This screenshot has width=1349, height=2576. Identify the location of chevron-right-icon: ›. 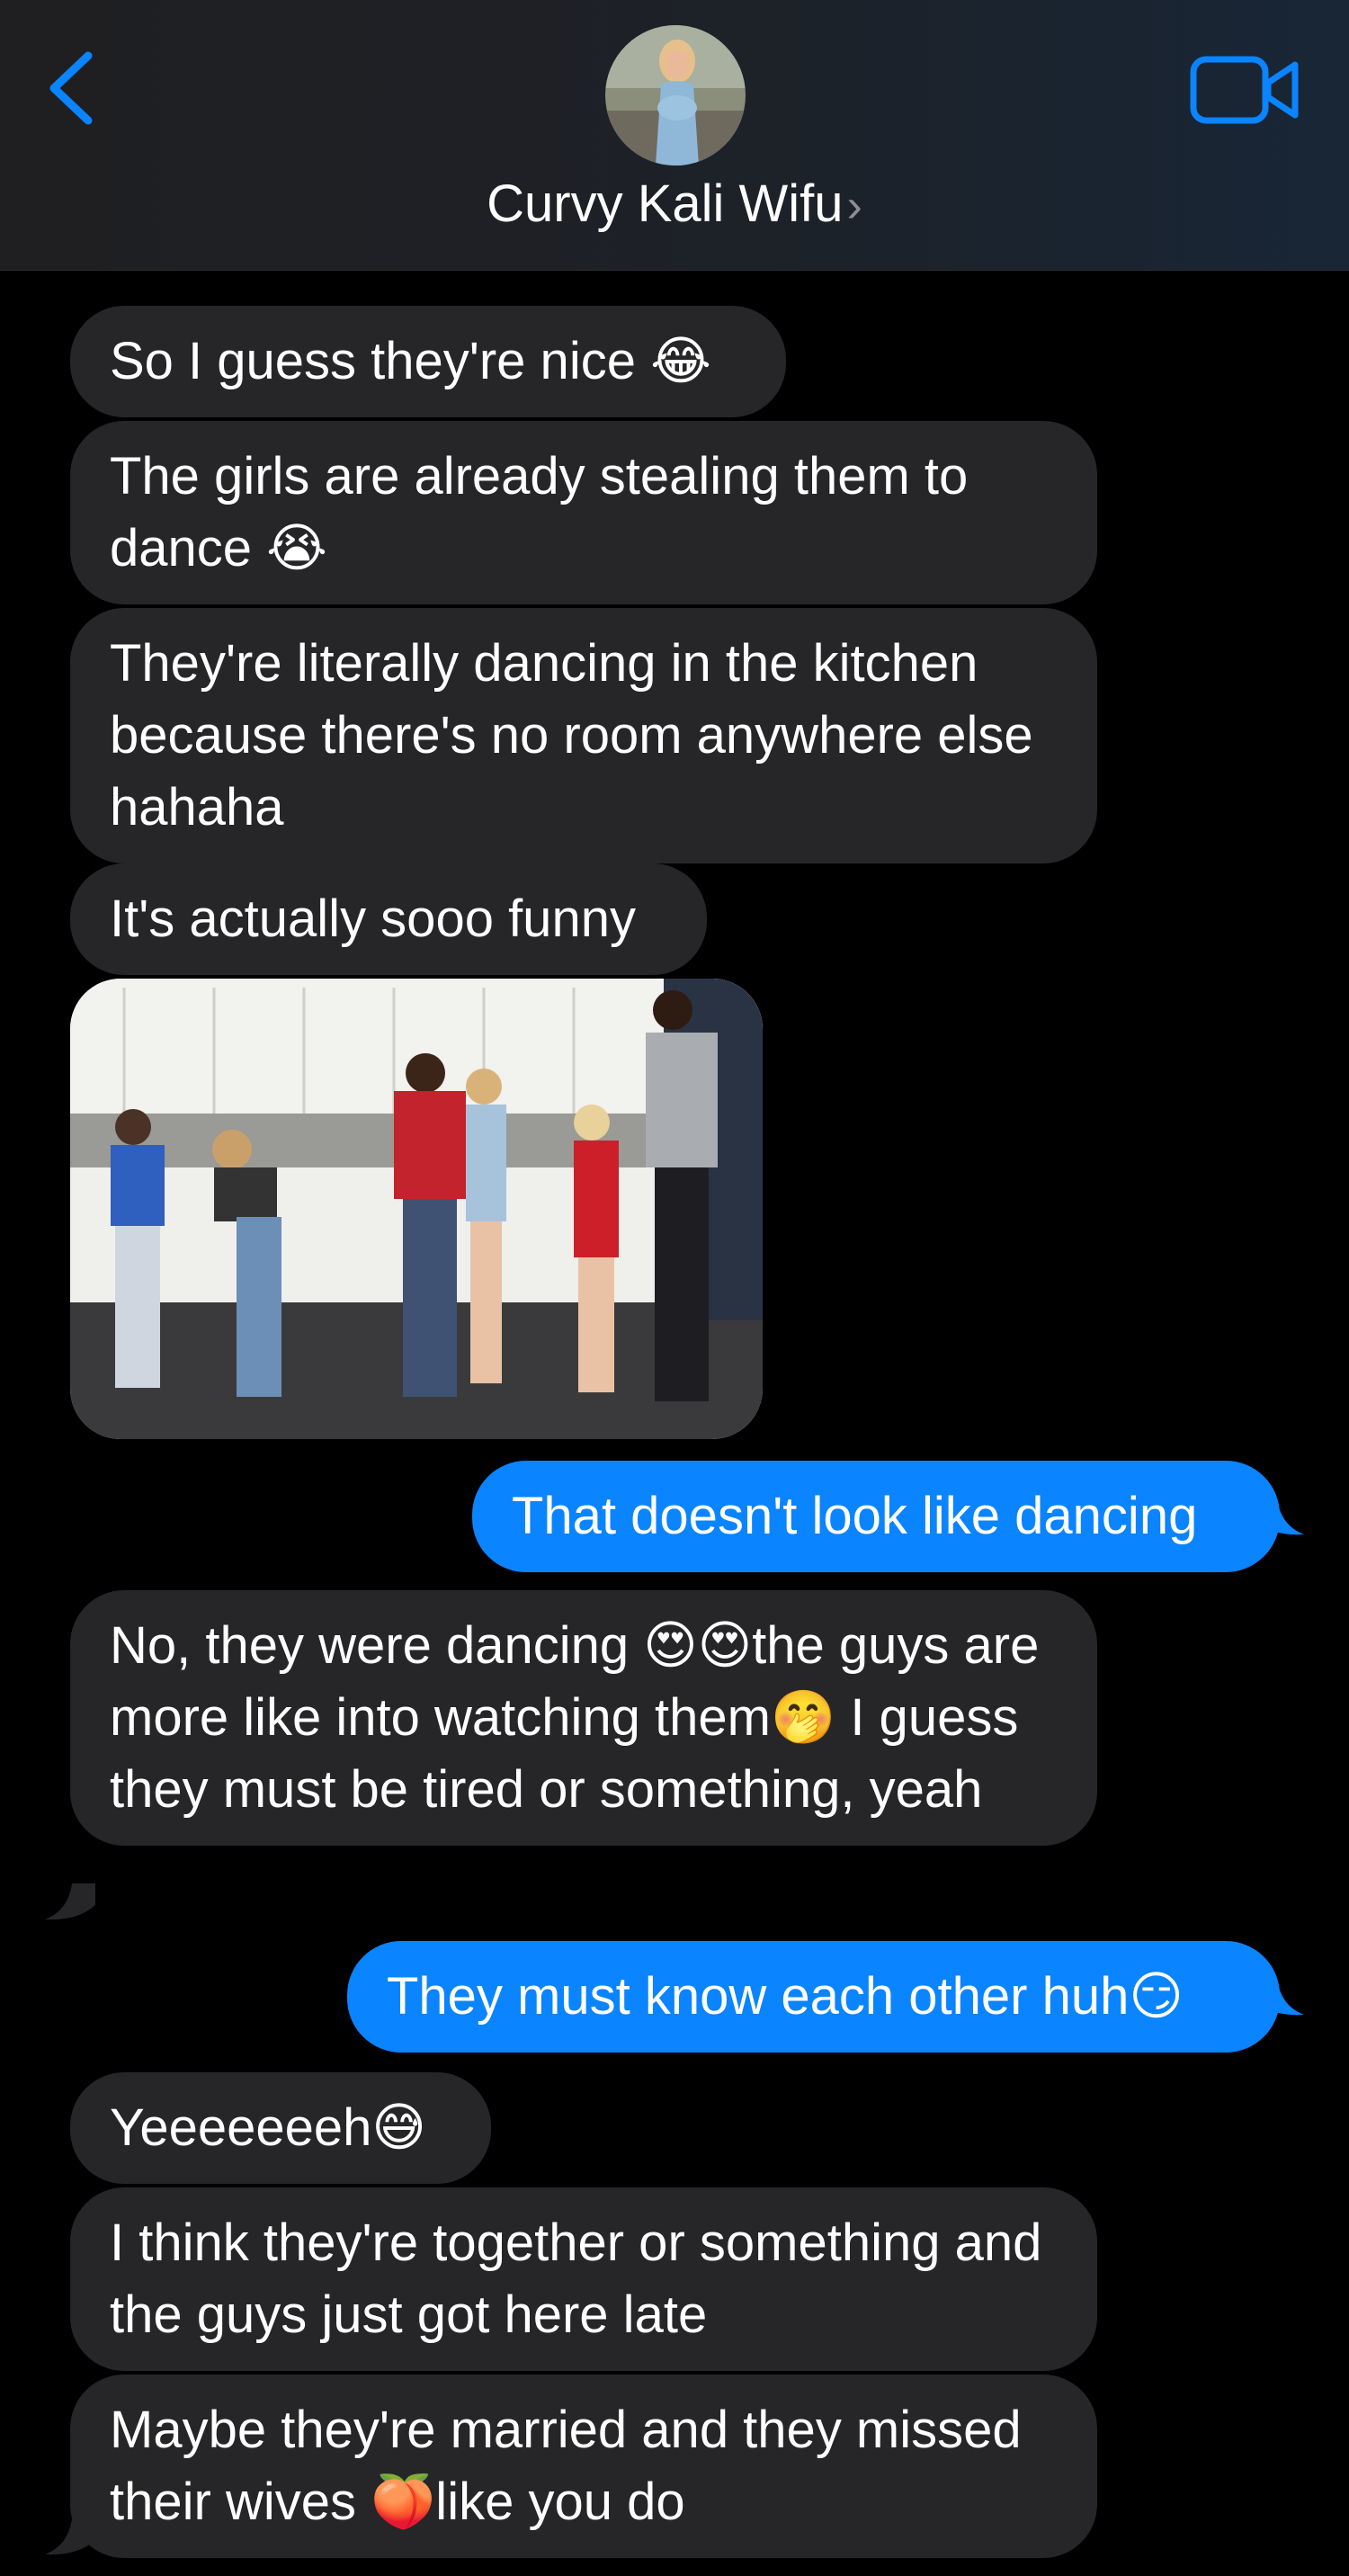
(854, 206).